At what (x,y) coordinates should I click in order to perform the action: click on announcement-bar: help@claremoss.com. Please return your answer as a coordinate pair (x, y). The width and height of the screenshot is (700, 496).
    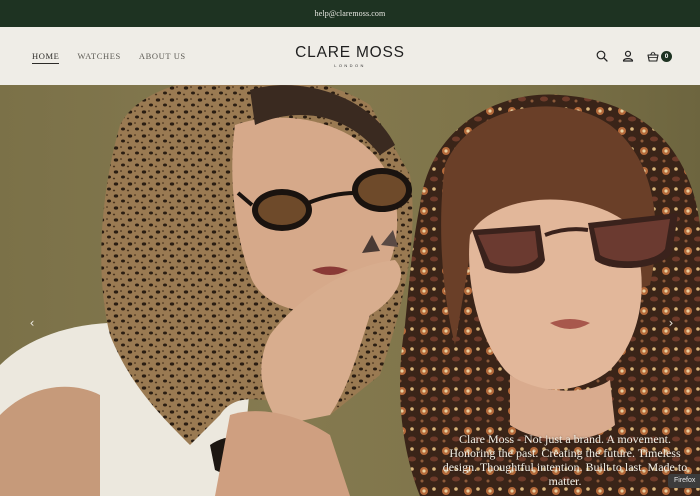
    Looking at the image, I should click on (350, 13).